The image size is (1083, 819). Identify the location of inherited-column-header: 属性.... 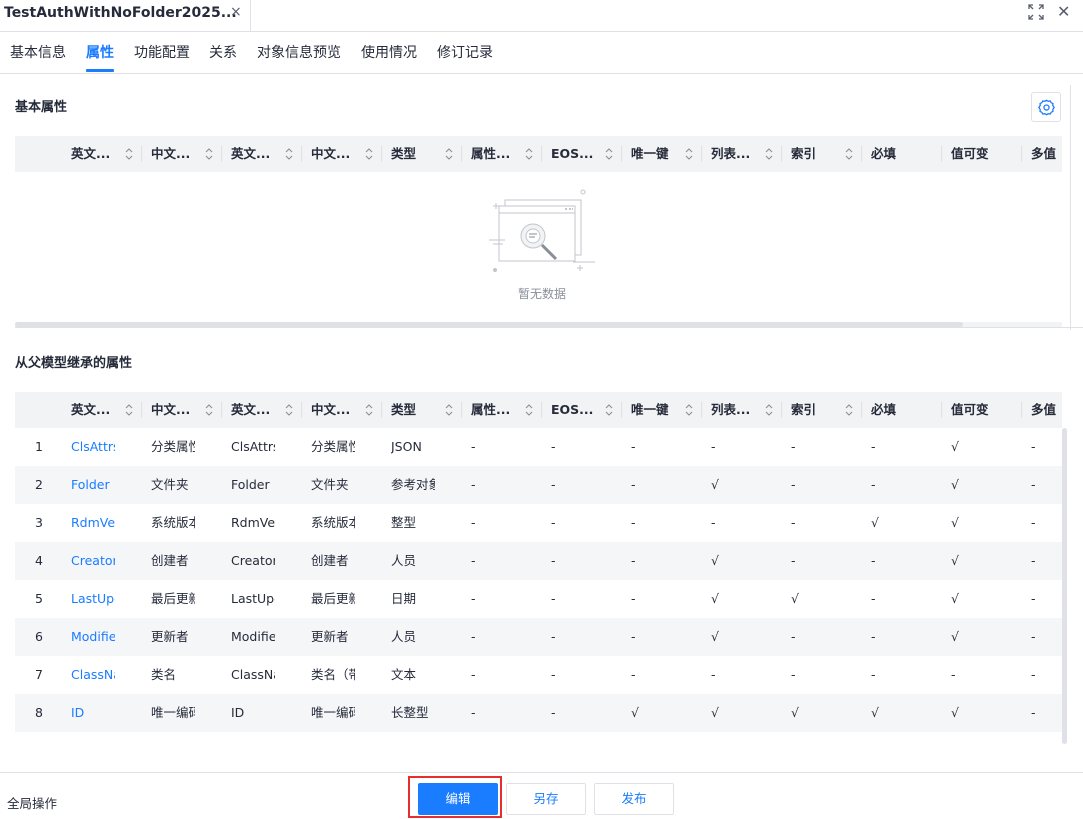
(493, 410).